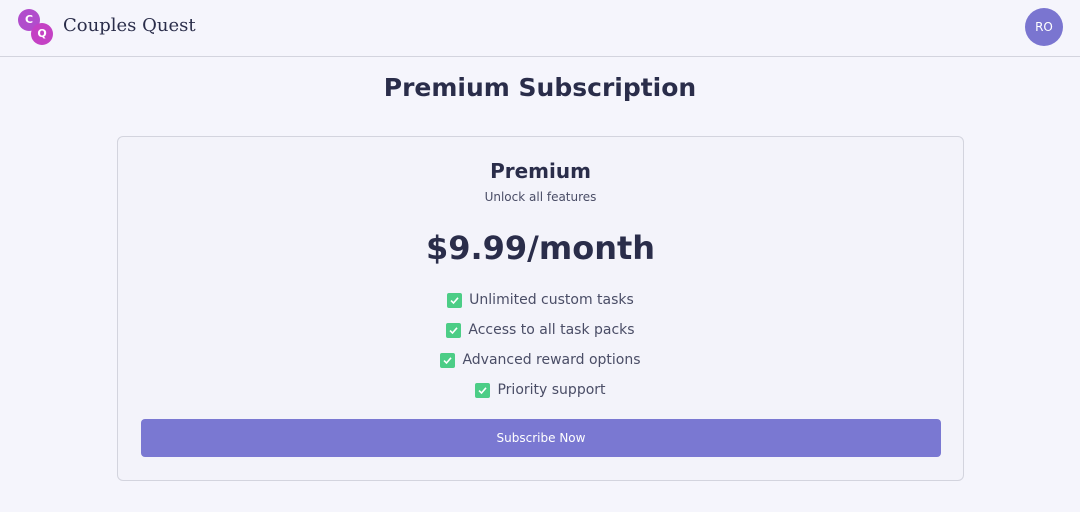 This screenshot has height=512, width=1080. I want to click on logo-letter-q: Q, so click(42, 34).